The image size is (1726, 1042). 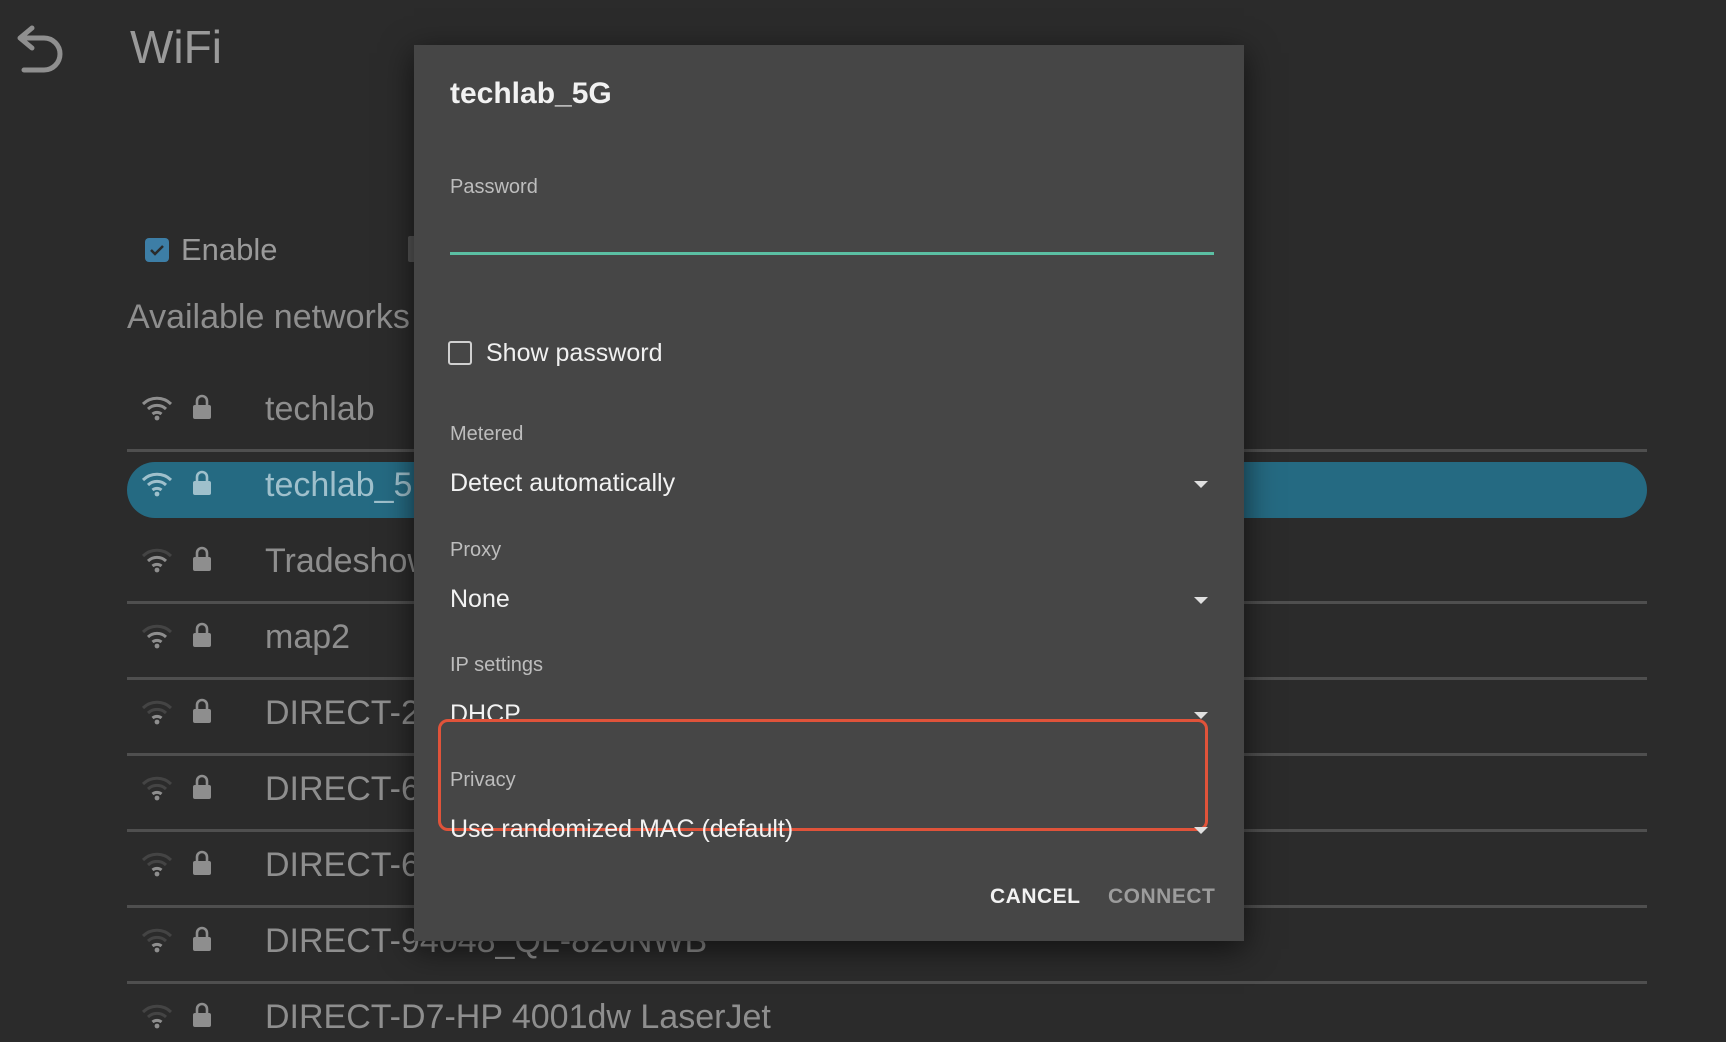 What do you see at coordinates (348, 561) in the screenshot?
I see `network-ssid: Tradeshow` at bounding box center [348, 561].